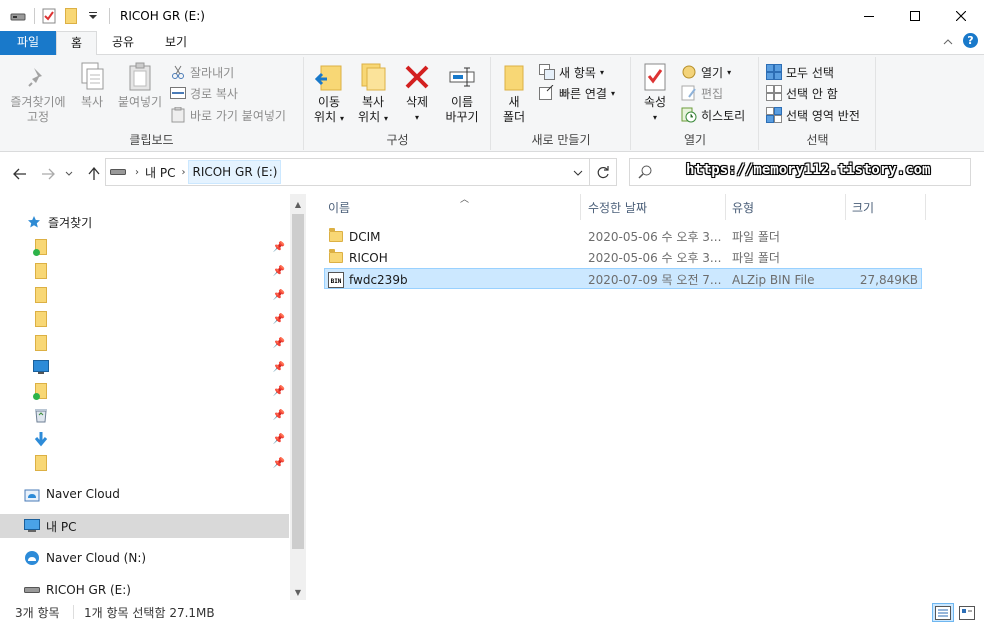  Describe the element at coordinates (92, 85) in the screenshot. I see `copy-button: 복사` at that location.